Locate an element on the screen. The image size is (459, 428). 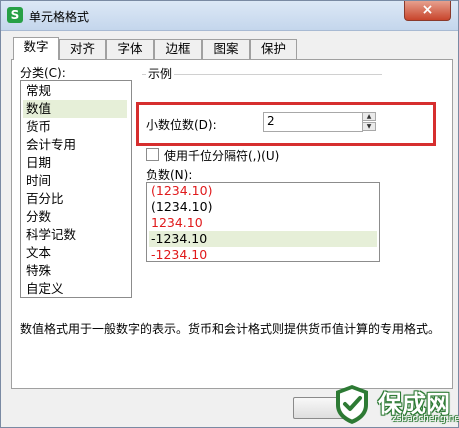
category-label: 分类(C): is located at coordinates (43, 73).